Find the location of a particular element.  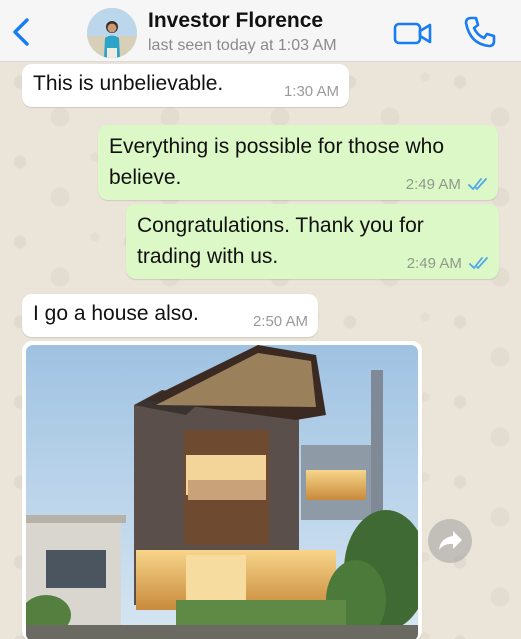

video-camera-icon is located at coordinates (413, 33).